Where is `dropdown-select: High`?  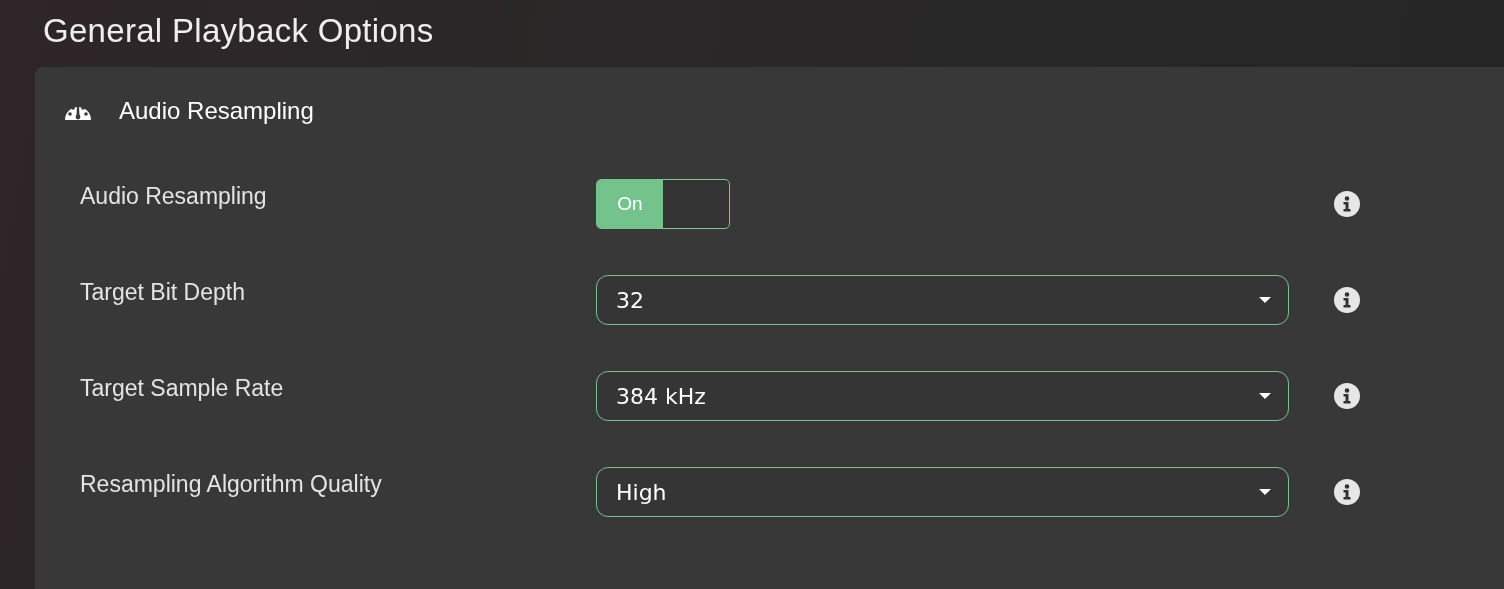 dropdown-select: High is located at coordinates (942, 492).